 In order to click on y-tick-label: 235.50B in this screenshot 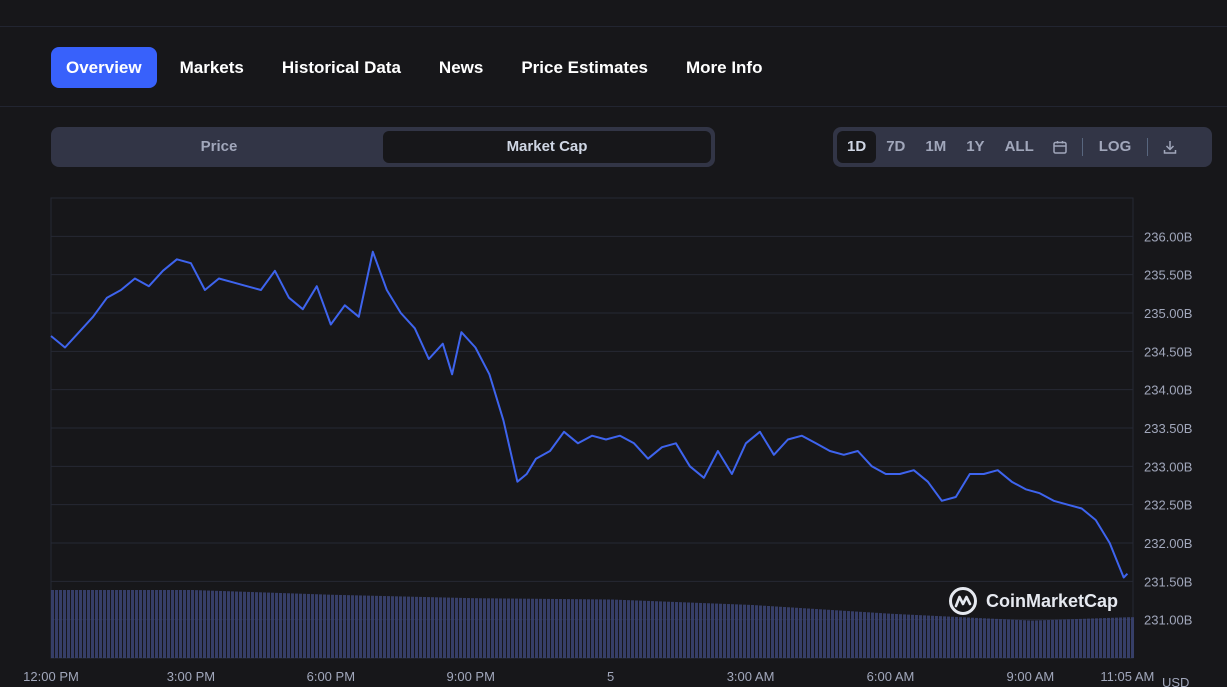, I will do `click(1168, 275)`.